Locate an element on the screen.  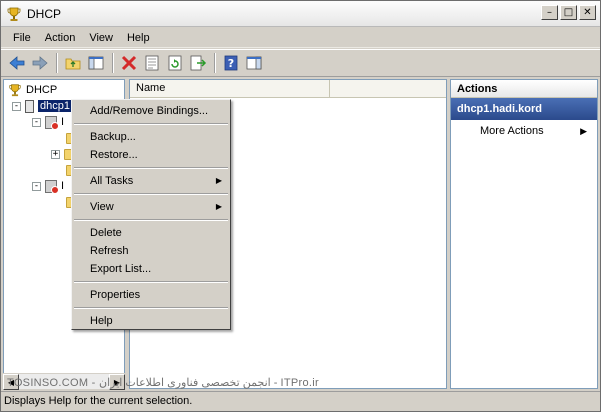
title-bar: DHCP – □ ✕ is located at coordinates (300, 14).